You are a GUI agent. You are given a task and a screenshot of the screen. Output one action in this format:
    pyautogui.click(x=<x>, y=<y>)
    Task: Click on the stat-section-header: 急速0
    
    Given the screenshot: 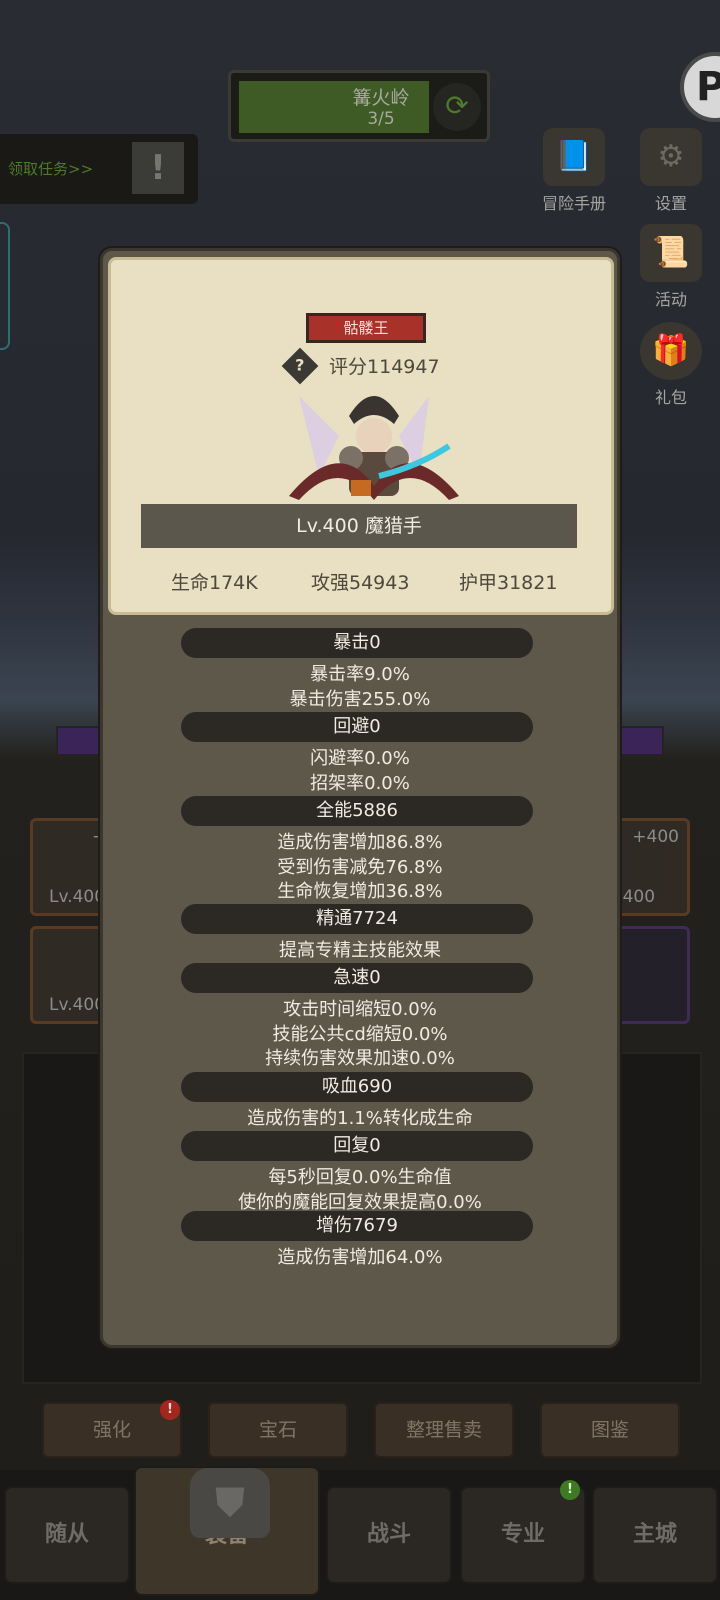 What is the action you would take?
    pyautogui.click(x=357, y=978)
    